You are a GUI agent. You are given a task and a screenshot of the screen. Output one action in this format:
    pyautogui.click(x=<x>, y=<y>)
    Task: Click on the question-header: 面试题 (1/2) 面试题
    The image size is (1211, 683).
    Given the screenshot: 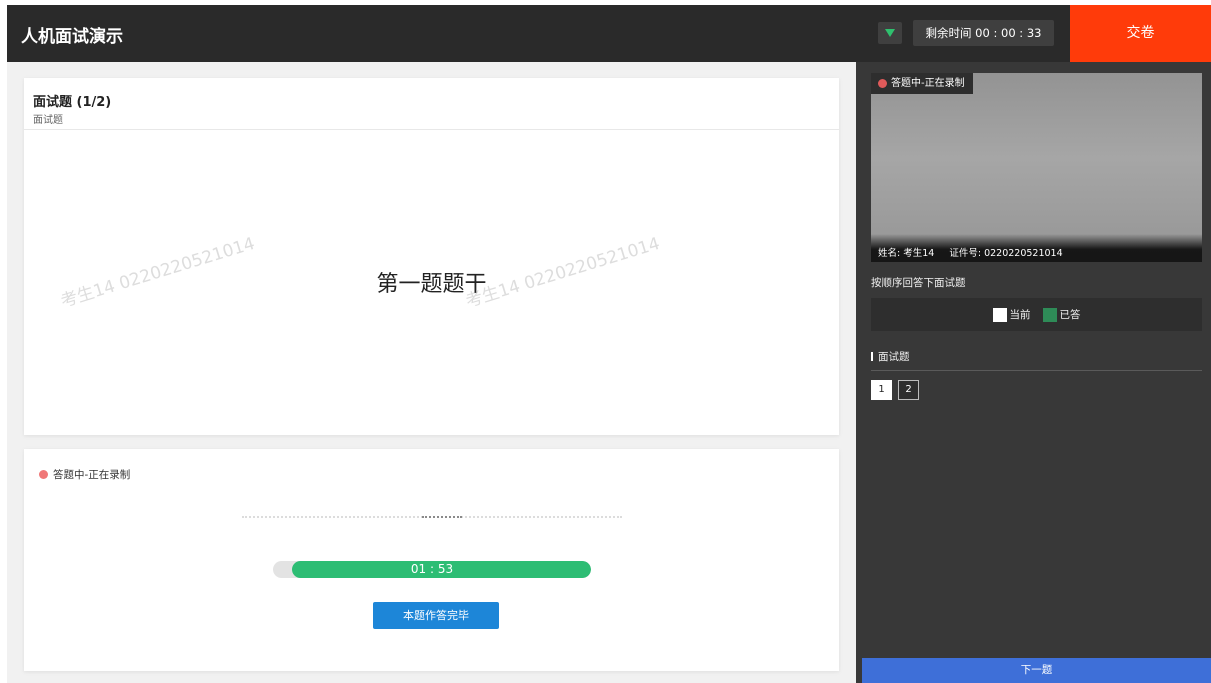 What is the action you would take?
    pyautogui.click(x=431, y=104)
    